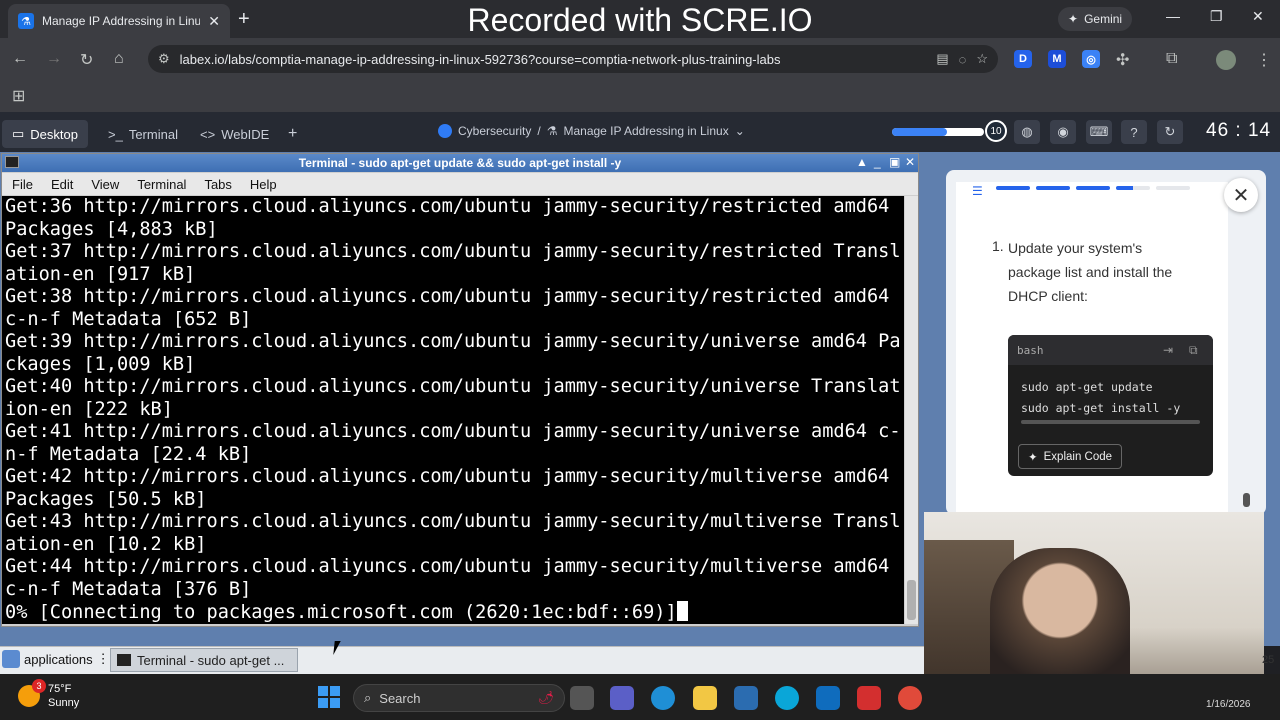 The width and height of the screenshot is (1280, 720). What do you see at coordinates (828, 698) in the screenshot?
I see `outlook-icon` at bounding box center [828, 698].